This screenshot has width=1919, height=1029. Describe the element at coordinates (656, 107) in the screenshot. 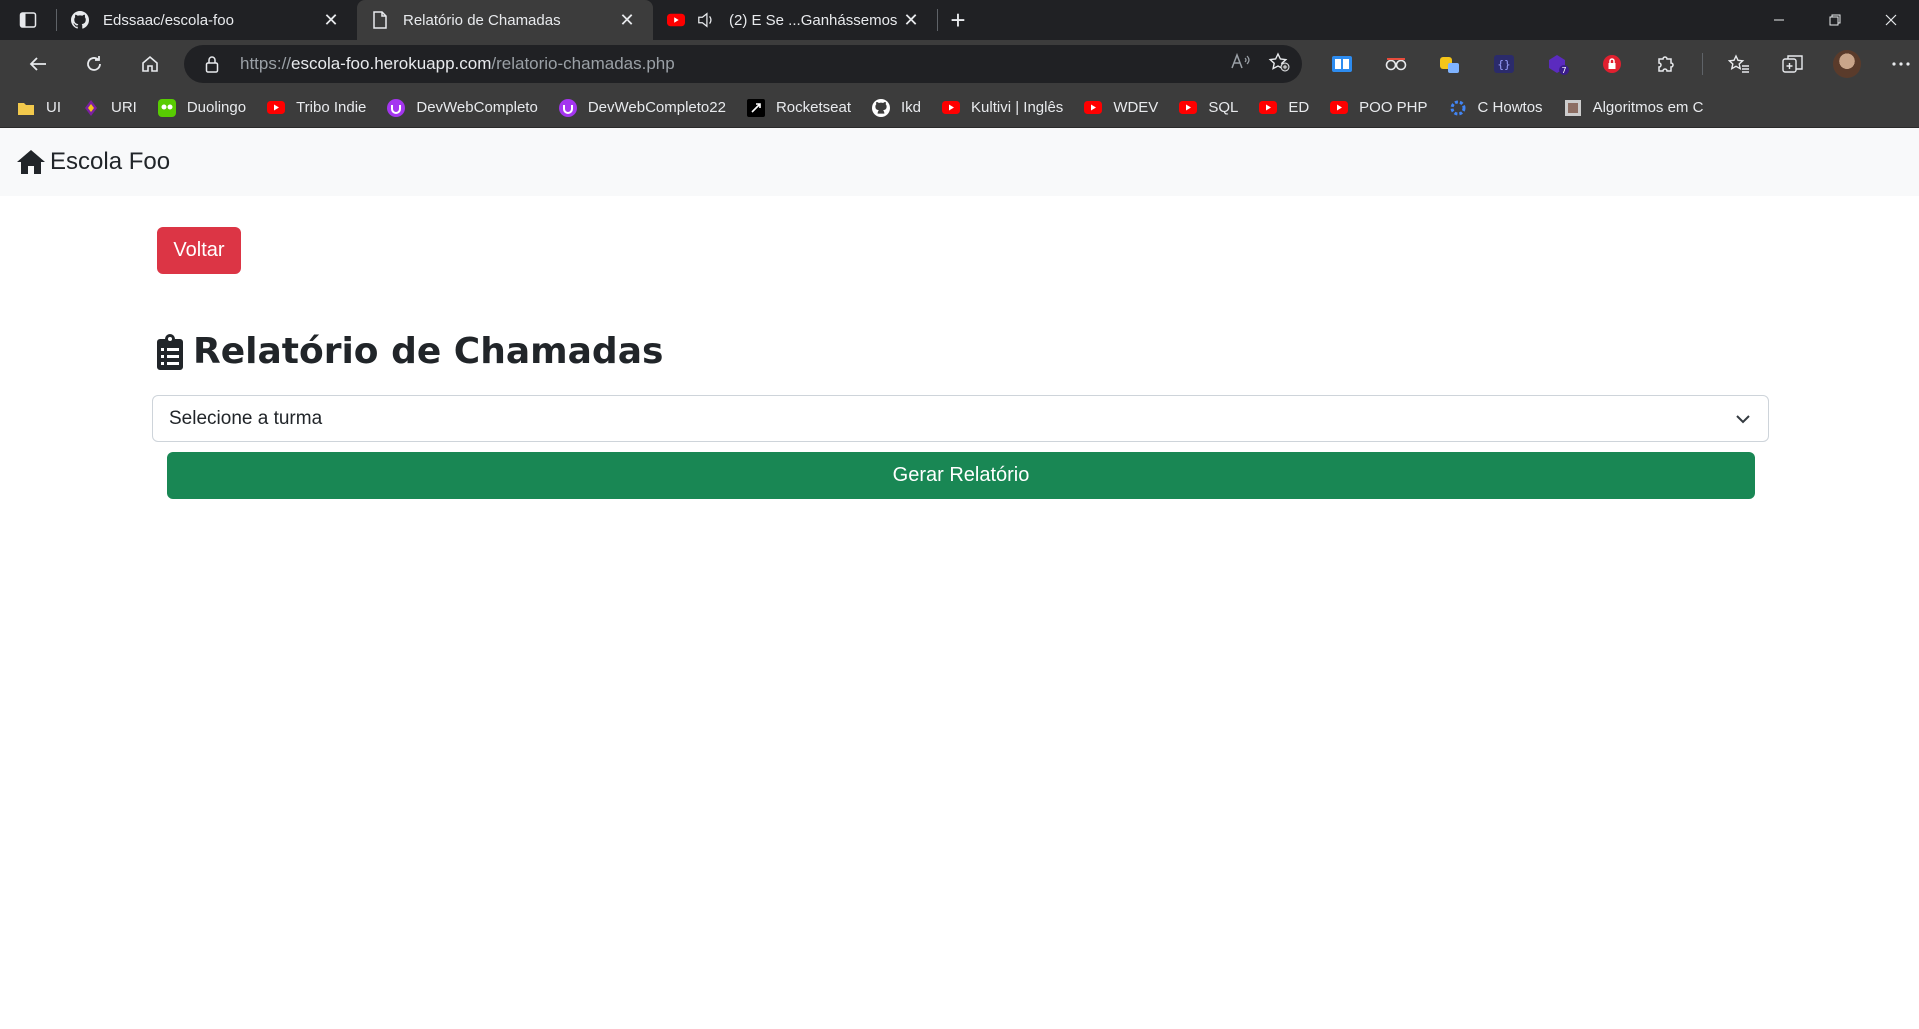

I see `bookmark-label: DevWebCompleto22` at that location.